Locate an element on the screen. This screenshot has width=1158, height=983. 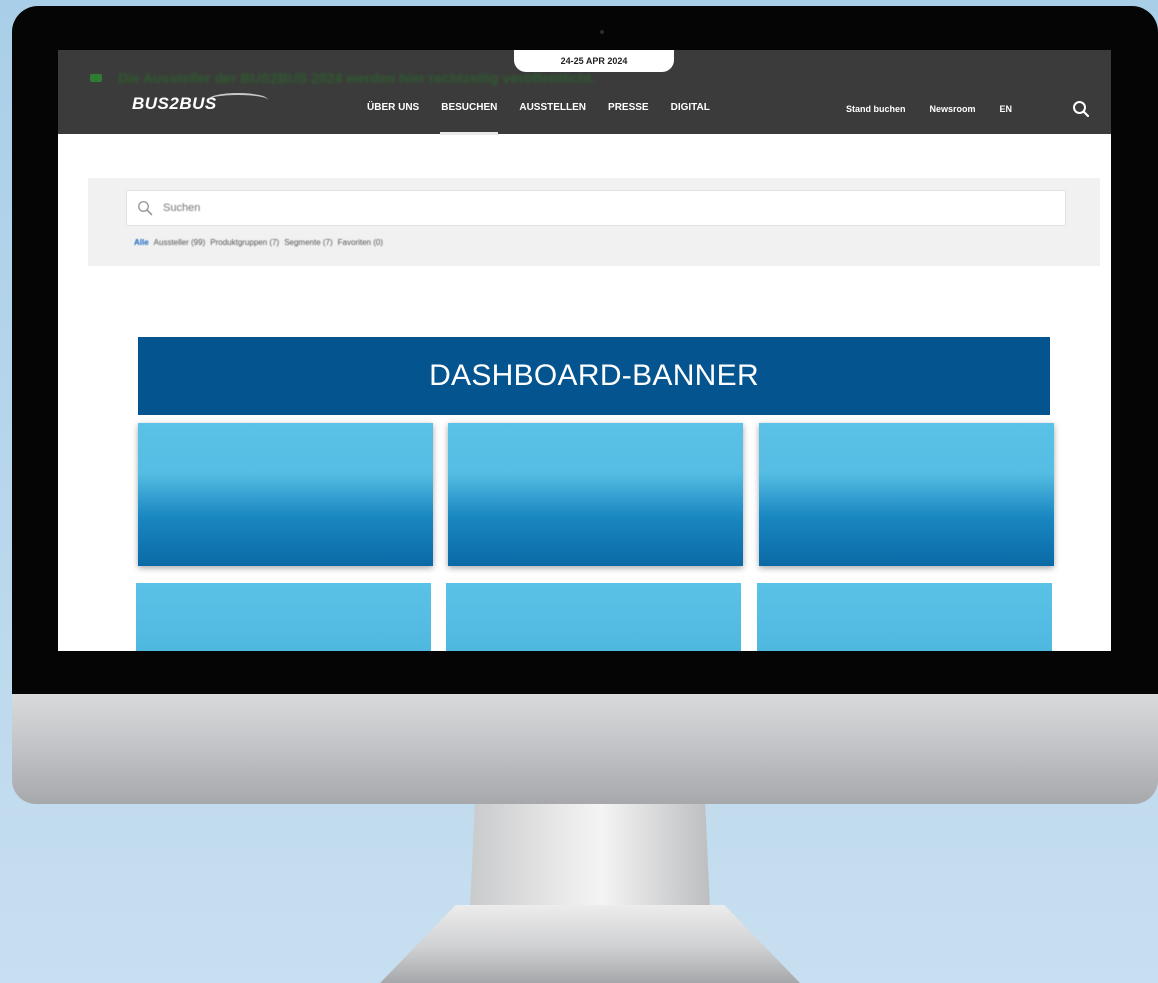
search-field-icon is located at coordinates (145, 208).